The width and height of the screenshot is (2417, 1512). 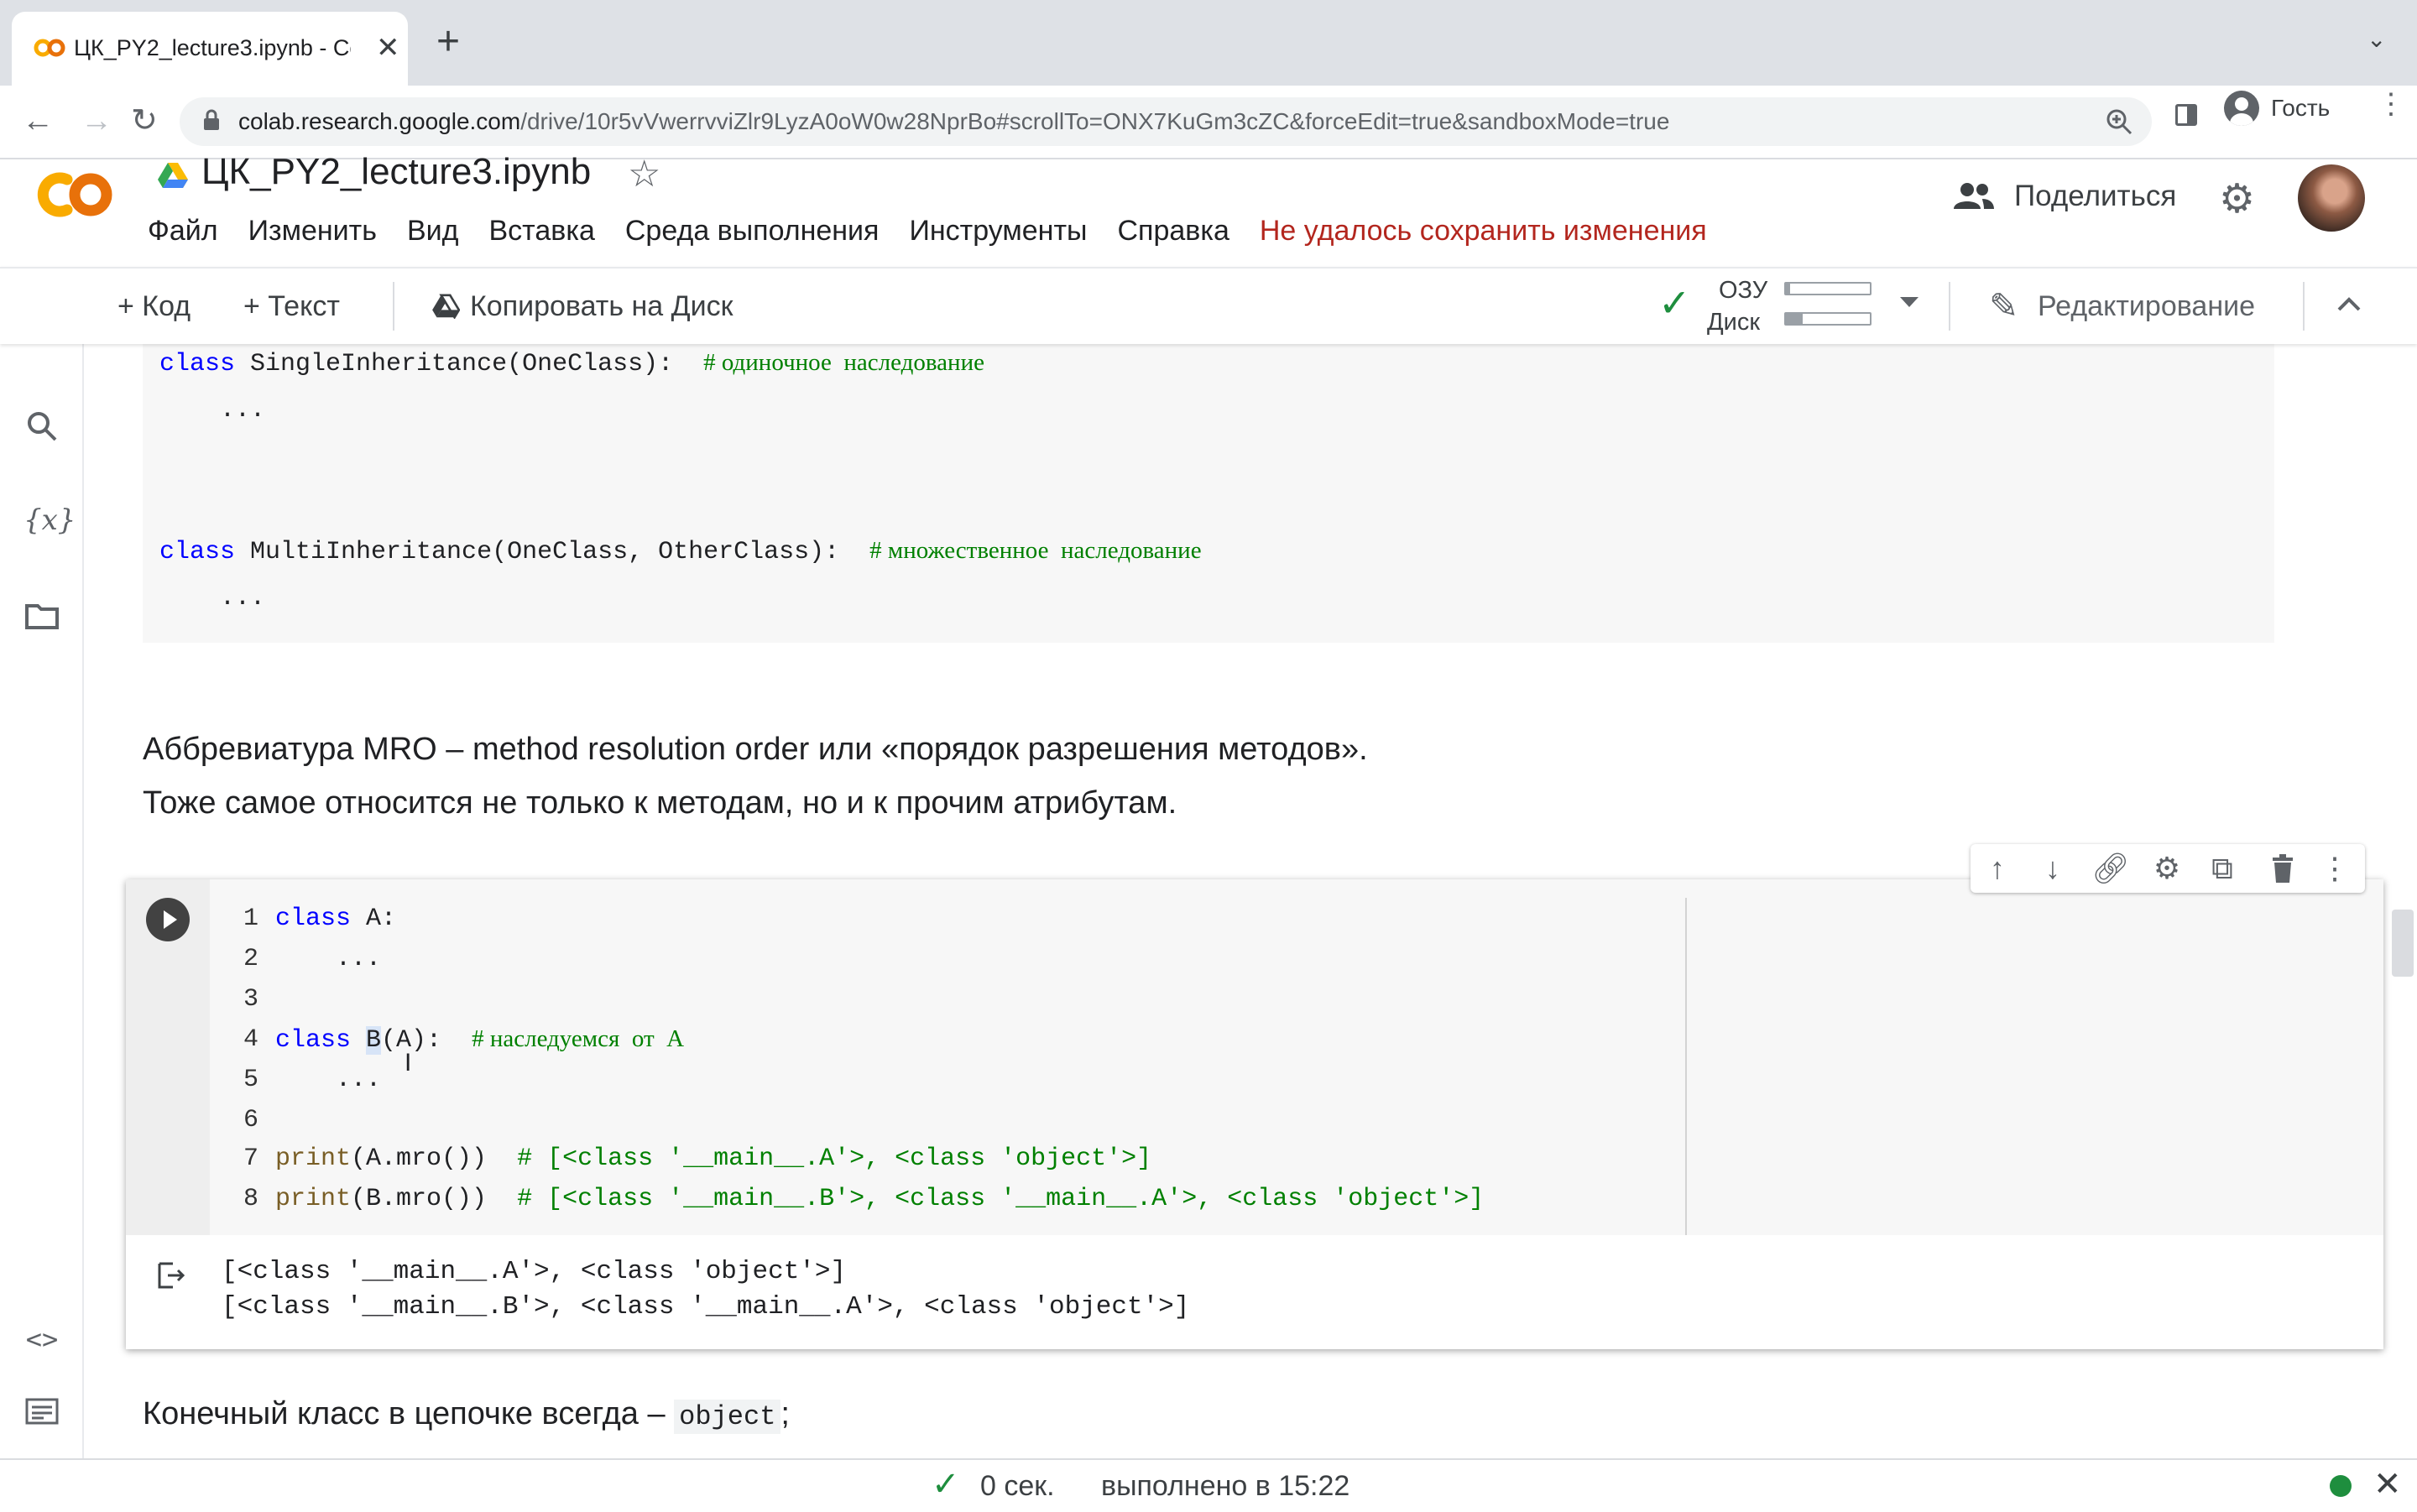 I want to click on share-label: Поделиться, so click(x=2095, y=196).